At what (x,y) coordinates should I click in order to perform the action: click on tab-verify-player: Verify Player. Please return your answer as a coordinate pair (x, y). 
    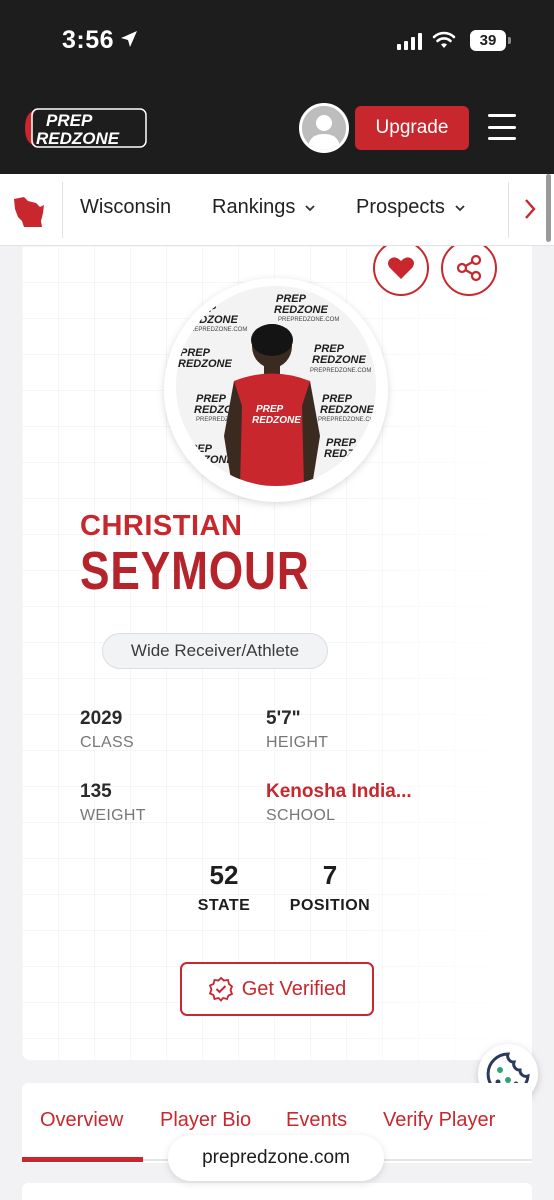
    Looking at the image, I should click on (439, 1120).